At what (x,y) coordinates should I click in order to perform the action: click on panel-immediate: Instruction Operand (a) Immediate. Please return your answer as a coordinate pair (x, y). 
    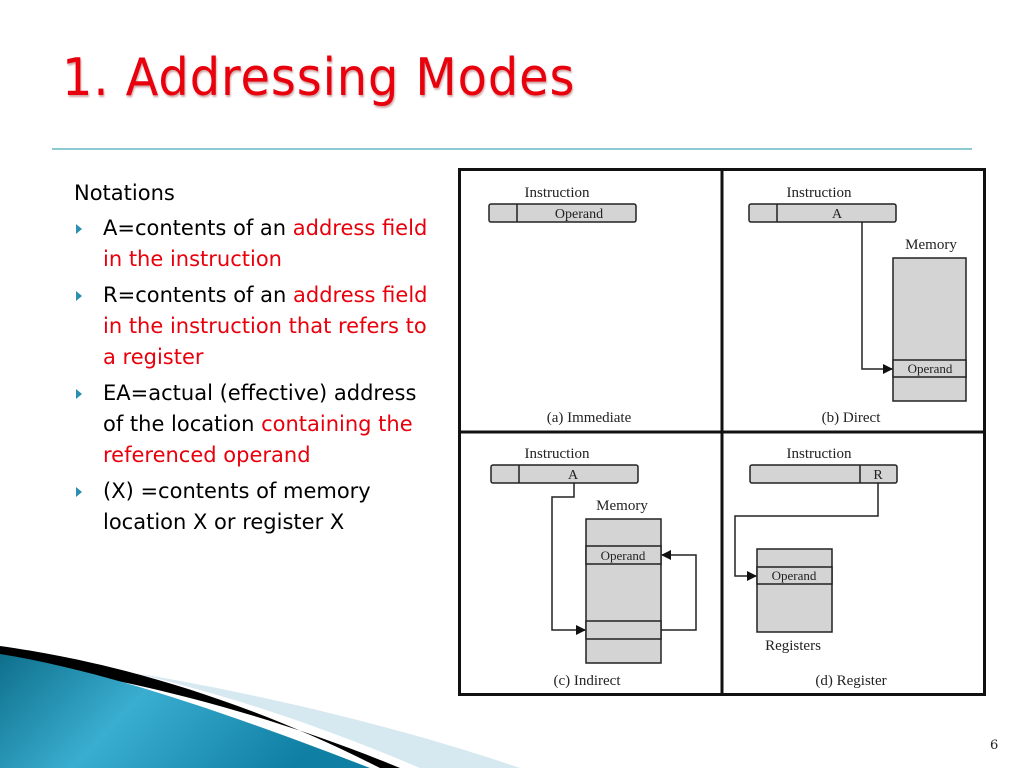
    Looking at the image, I should click on (562, 305).